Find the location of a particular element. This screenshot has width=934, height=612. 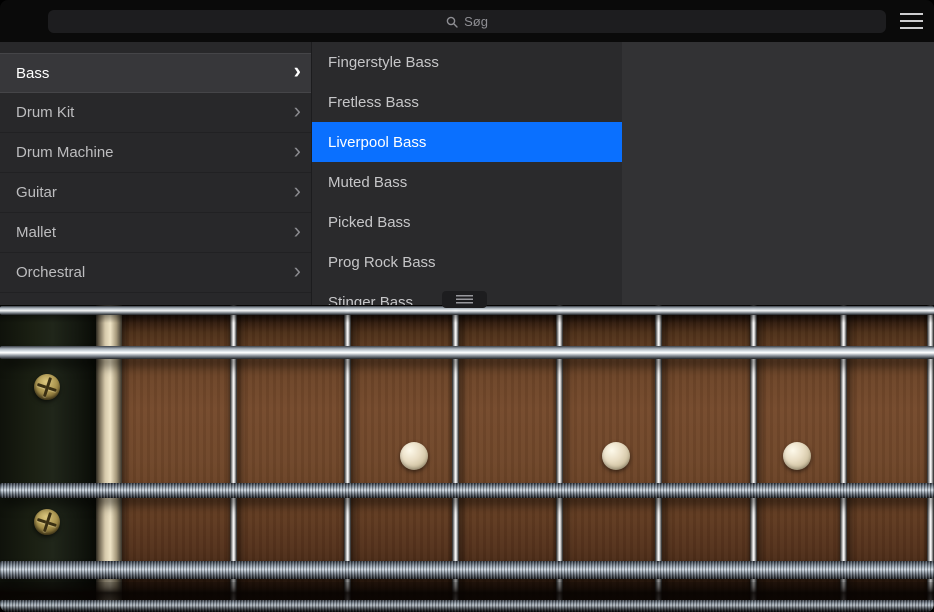

fretboard-bottom-shadow is located at coordinates (467, 608).